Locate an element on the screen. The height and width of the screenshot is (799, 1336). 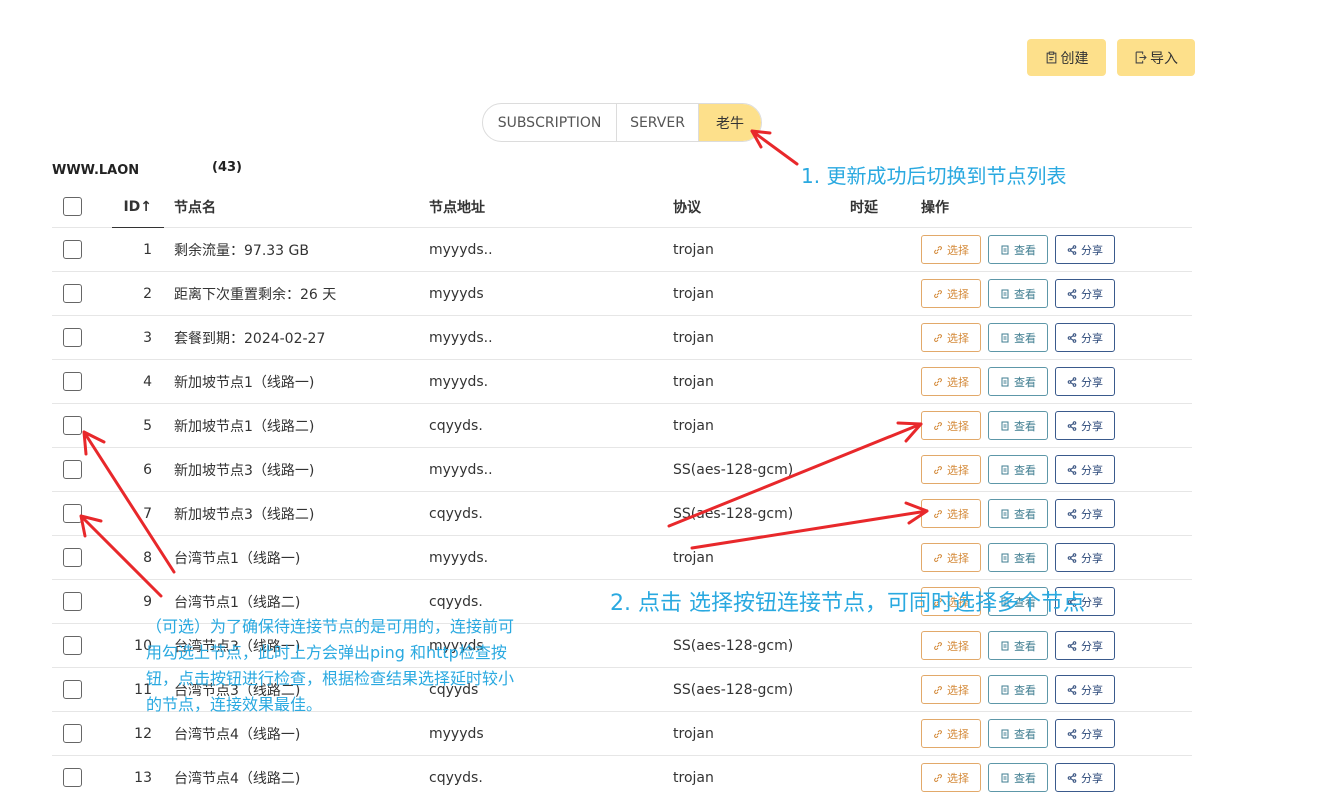
header-id: ID↑ is located at coordinates (145, 206).